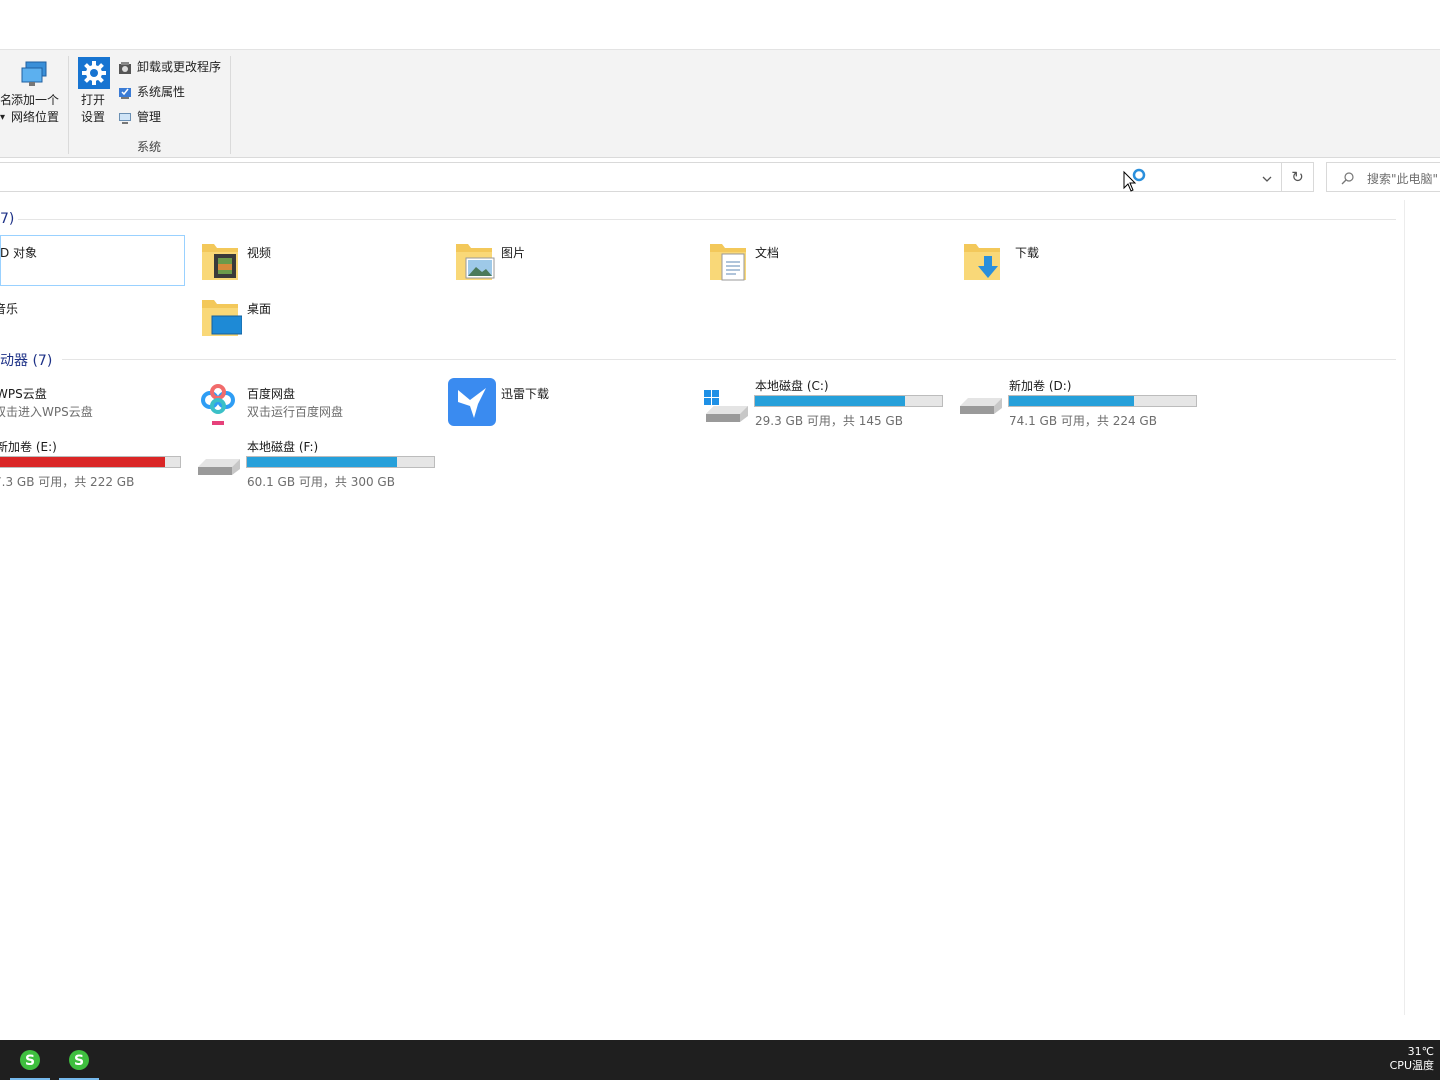 The height and width of the screenshot is (1080, 1440). Describe the element at coordinates (92, 316) in the screenshot. I see `folder-item-music: 音乐` at that location.